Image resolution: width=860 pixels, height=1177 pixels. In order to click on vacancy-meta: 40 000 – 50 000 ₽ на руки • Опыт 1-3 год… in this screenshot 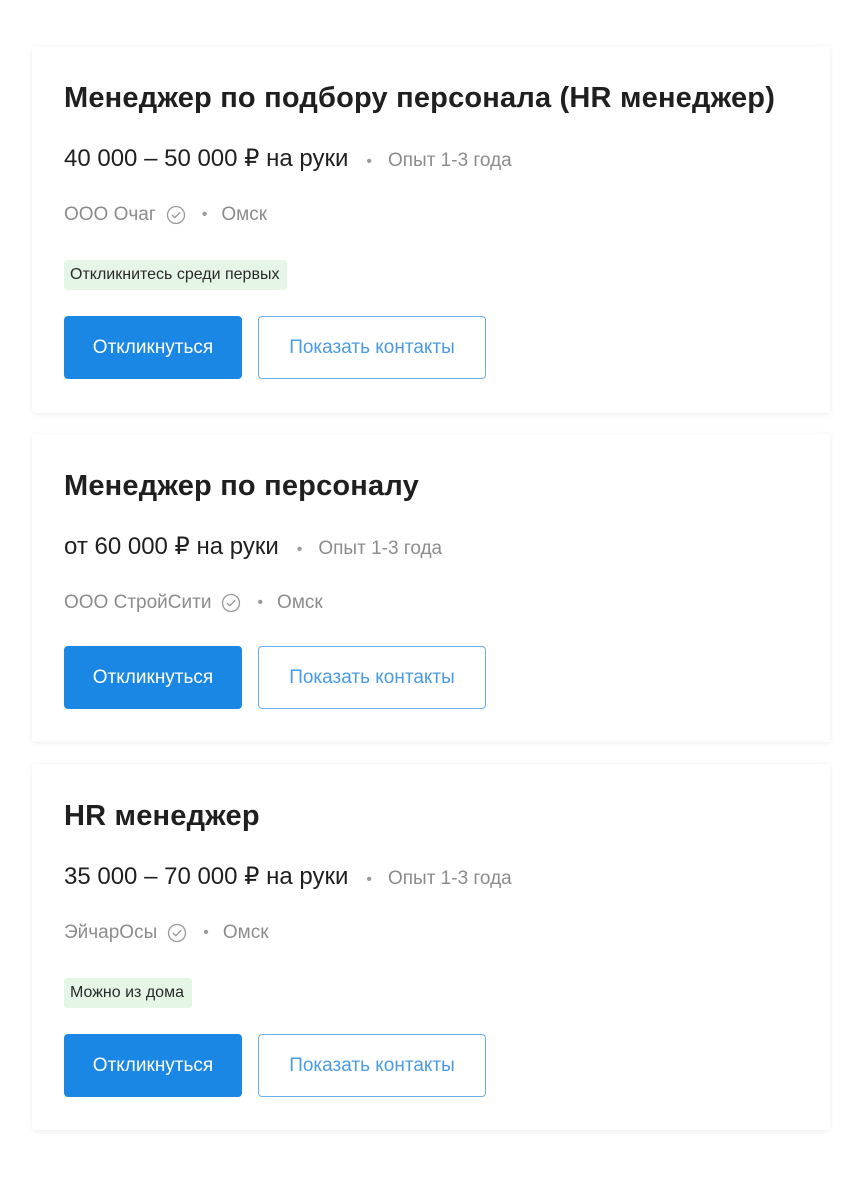, I will do `click(288, 158)`.